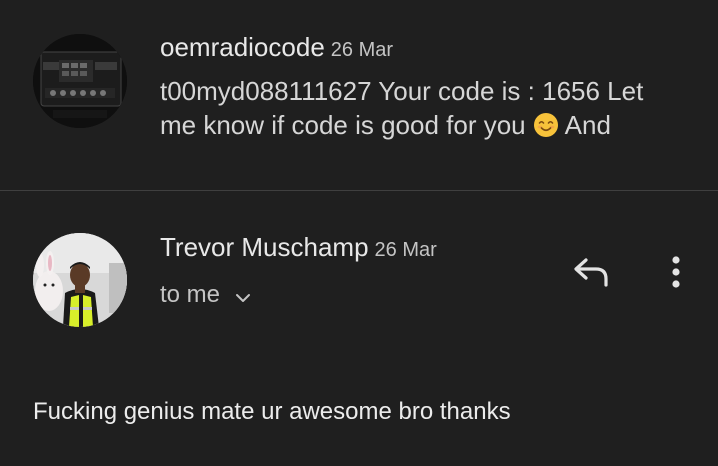 The image size is (718, 466). I want to click on reply-button, so click(592, 272).